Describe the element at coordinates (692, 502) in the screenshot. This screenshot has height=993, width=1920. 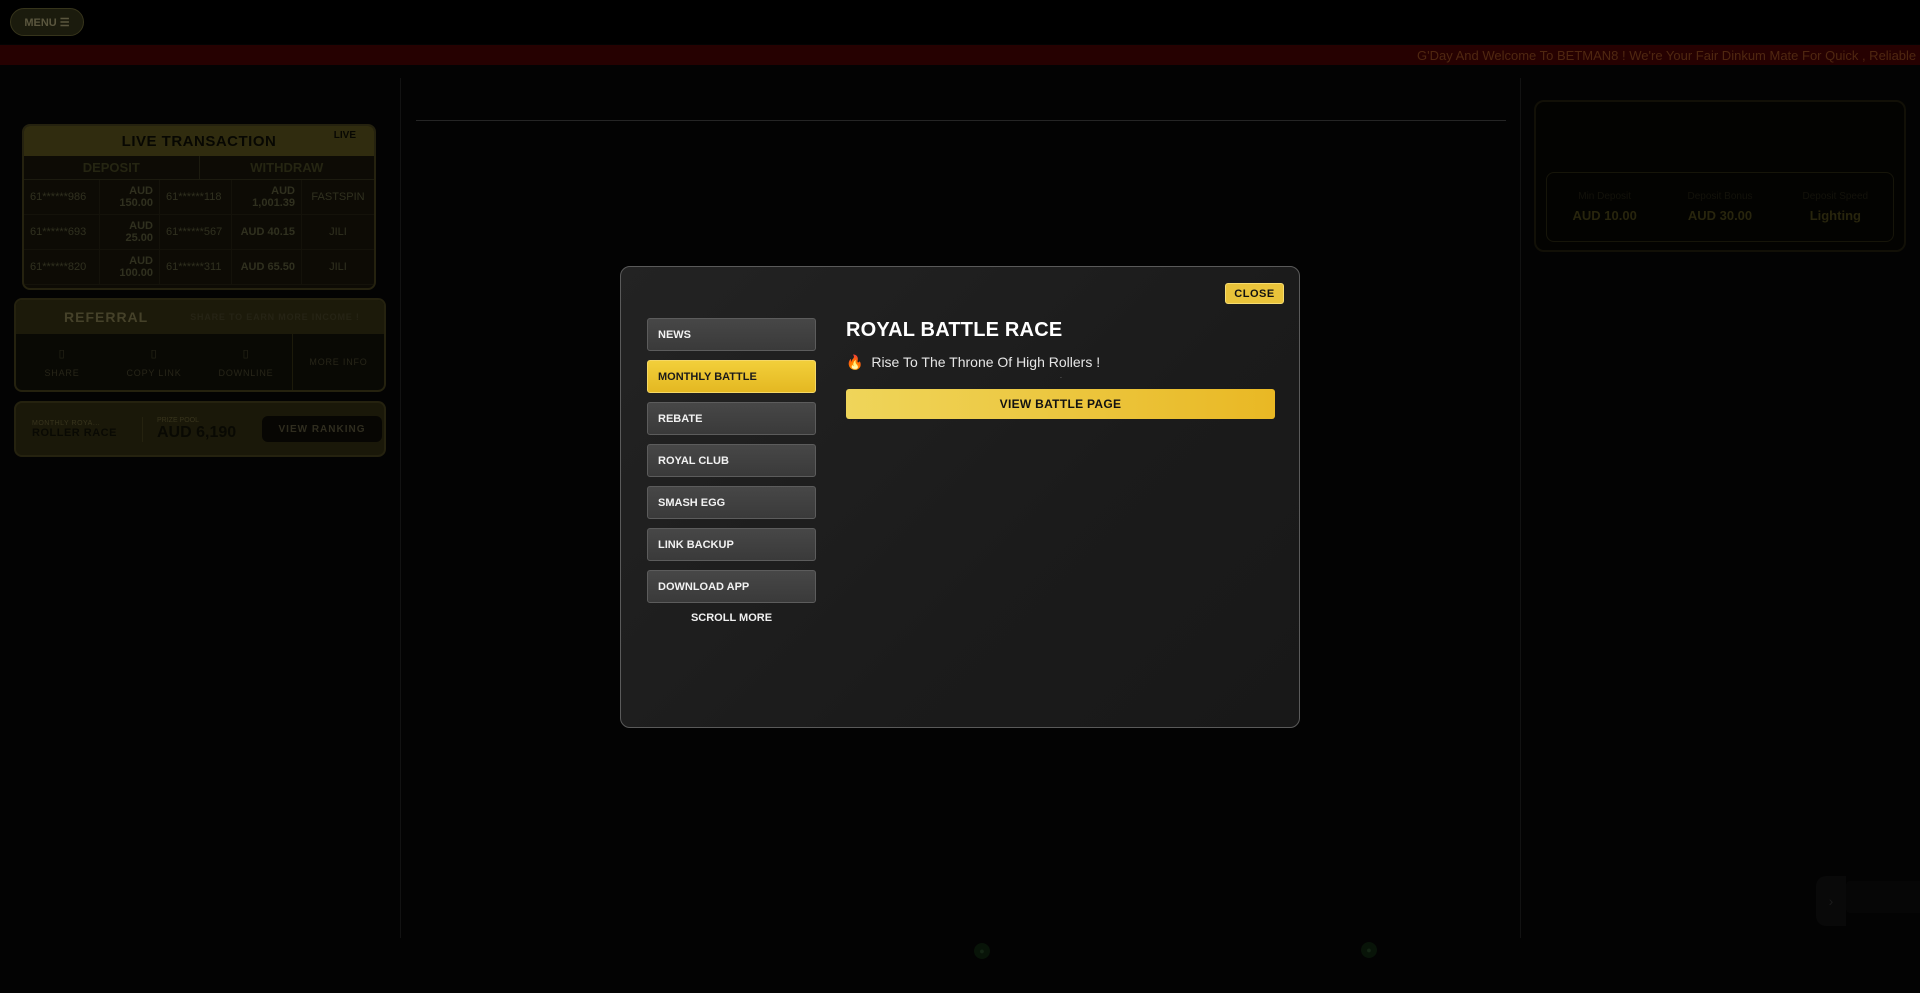
I see `tab-label: SMASH EGG` at that location.